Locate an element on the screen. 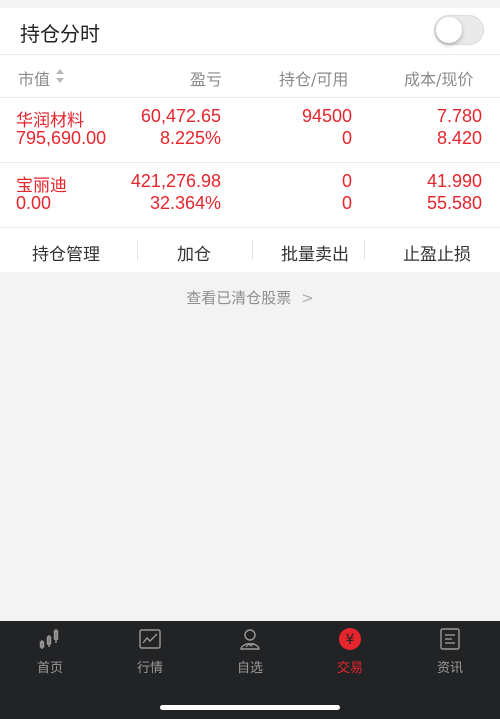 The height and width of the screenshot is (719, 500). top-strip is located at coordinates (250, 4).